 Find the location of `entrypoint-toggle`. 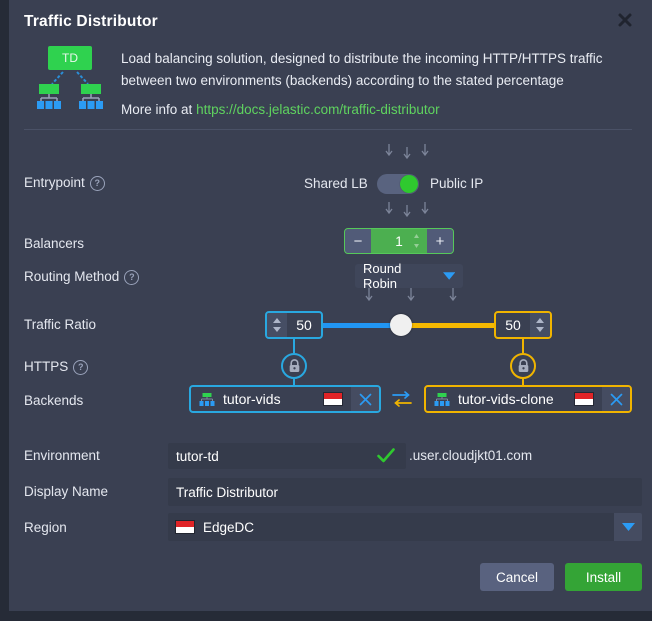

entrypoint-toggle is located at coordinates (398, 184).